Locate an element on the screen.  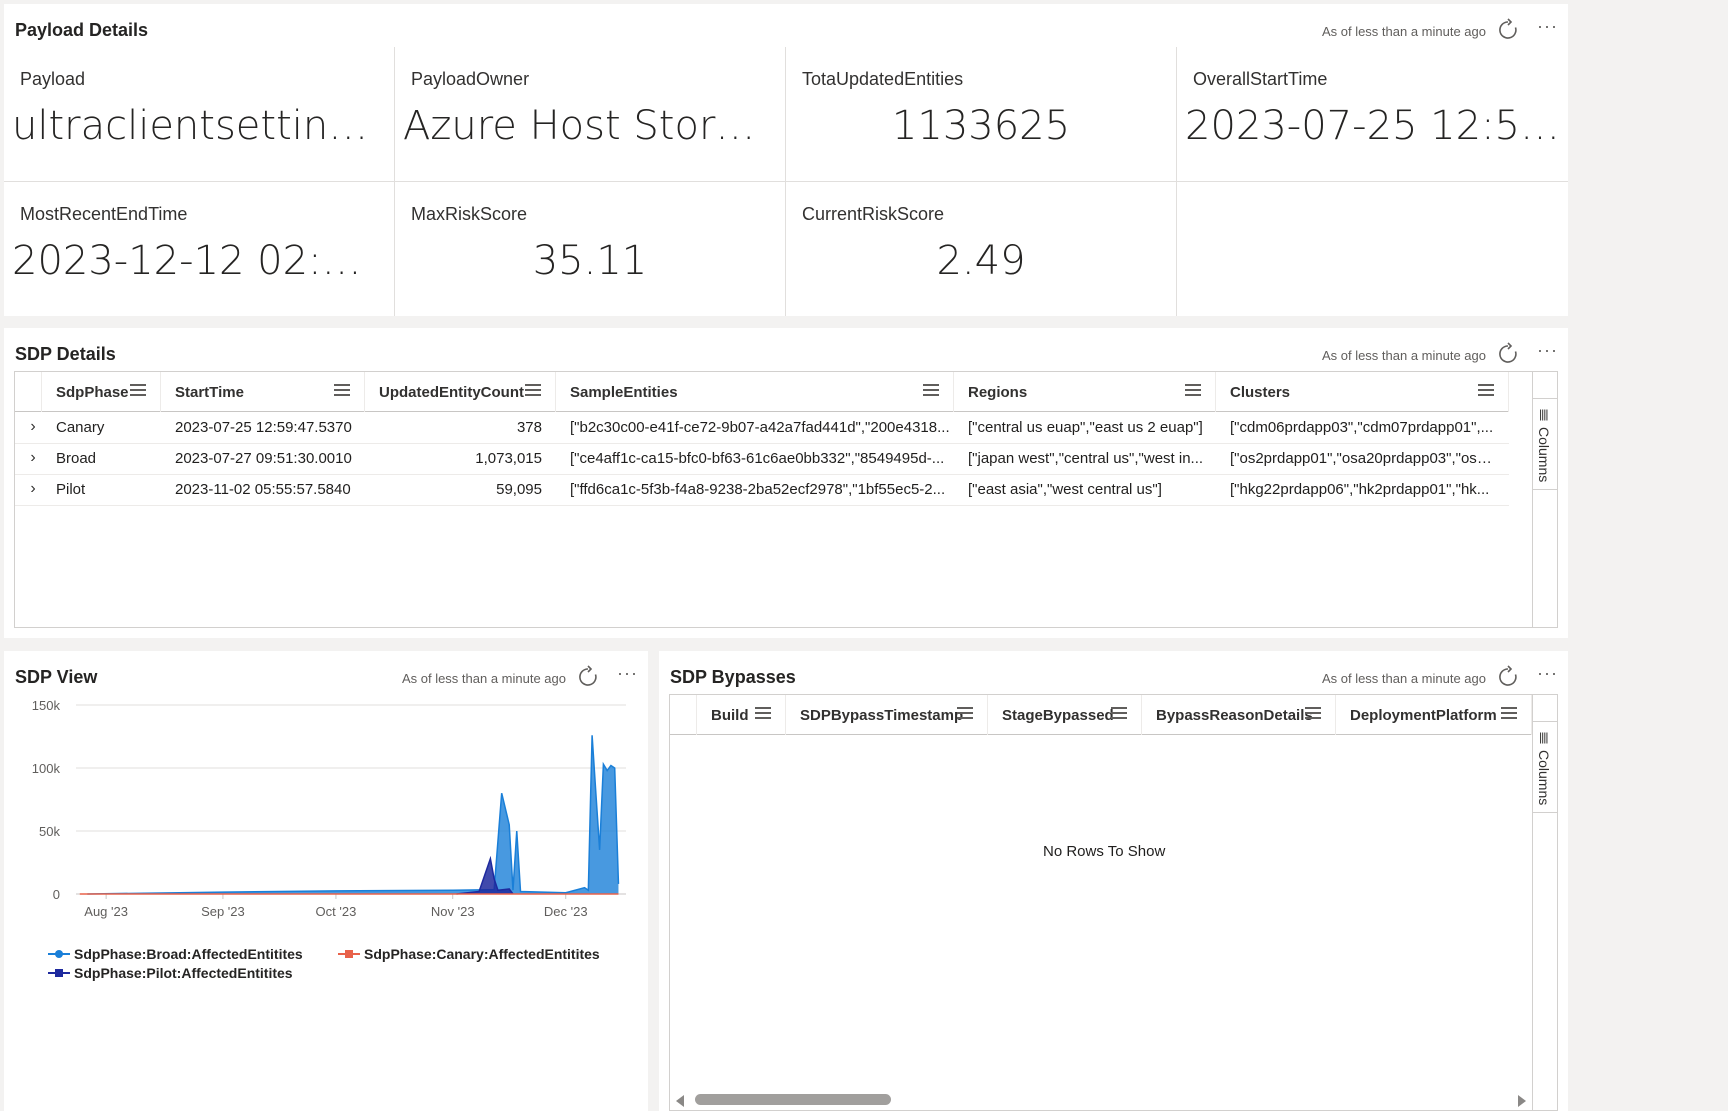
columns-side-panel: |||| Columns is located at coordinates (1544, 902).